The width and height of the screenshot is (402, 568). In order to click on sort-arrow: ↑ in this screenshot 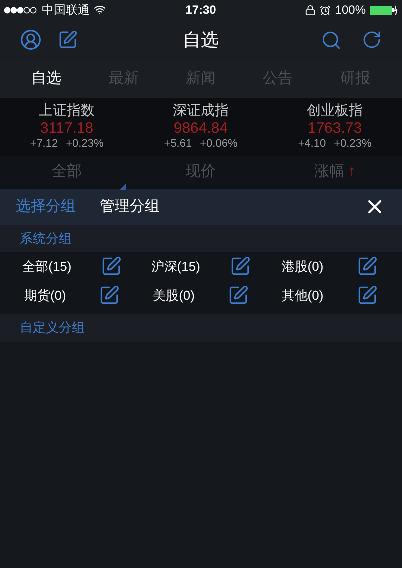, I will do `click(352, 172)`.